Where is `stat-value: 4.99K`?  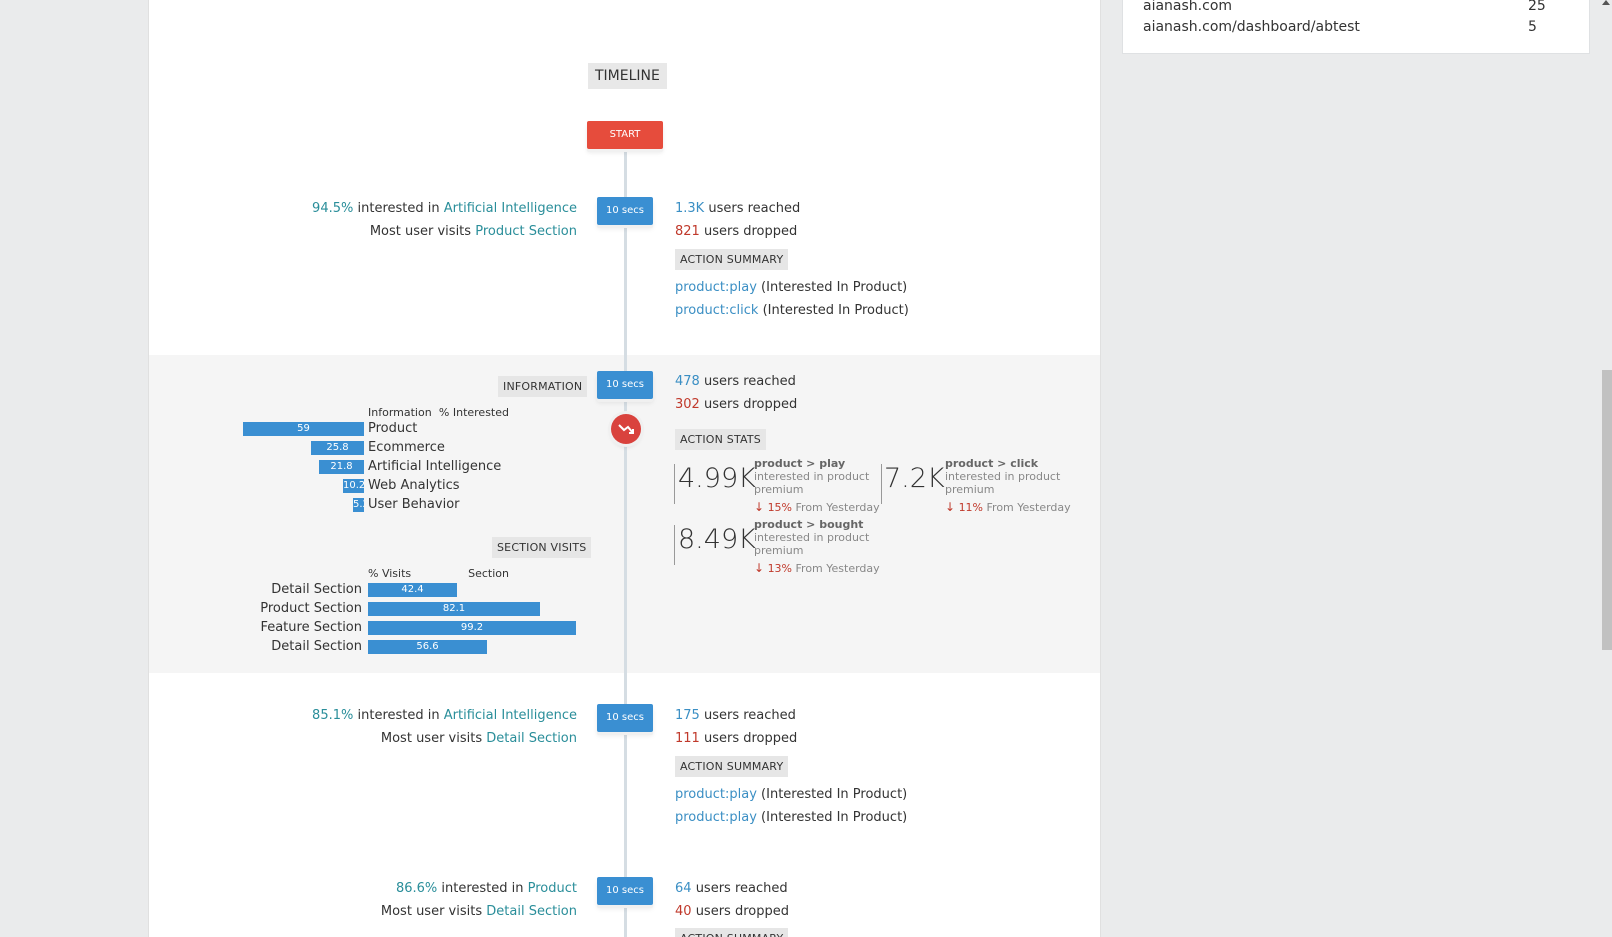 stat-value: 4.99K is located at coordinates (717, 478).